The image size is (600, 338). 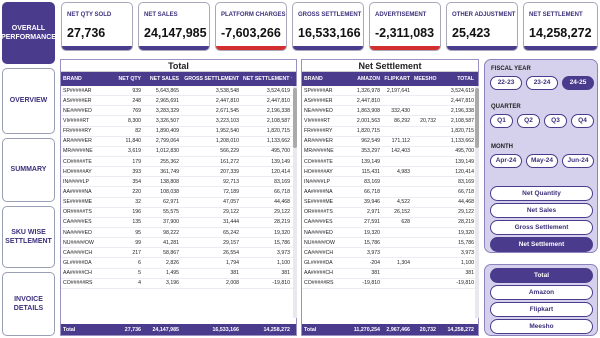 I want to click on table-row: OR#####TS 2,971 26,152 29,122, so click(x=390, y=213).